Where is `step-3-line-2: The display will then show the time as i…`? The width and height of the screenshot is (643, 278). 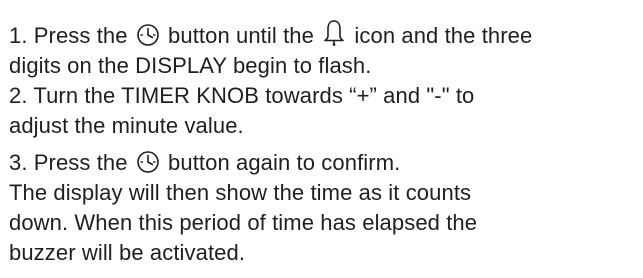 step-3-line-2: The display will then show the time as i… is located at coordinates (240, 192).